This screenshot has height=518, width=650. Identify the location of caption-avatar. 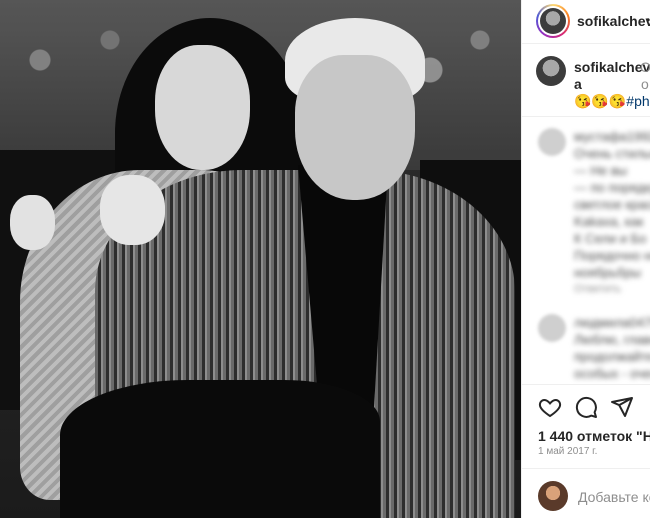
(551, 71).